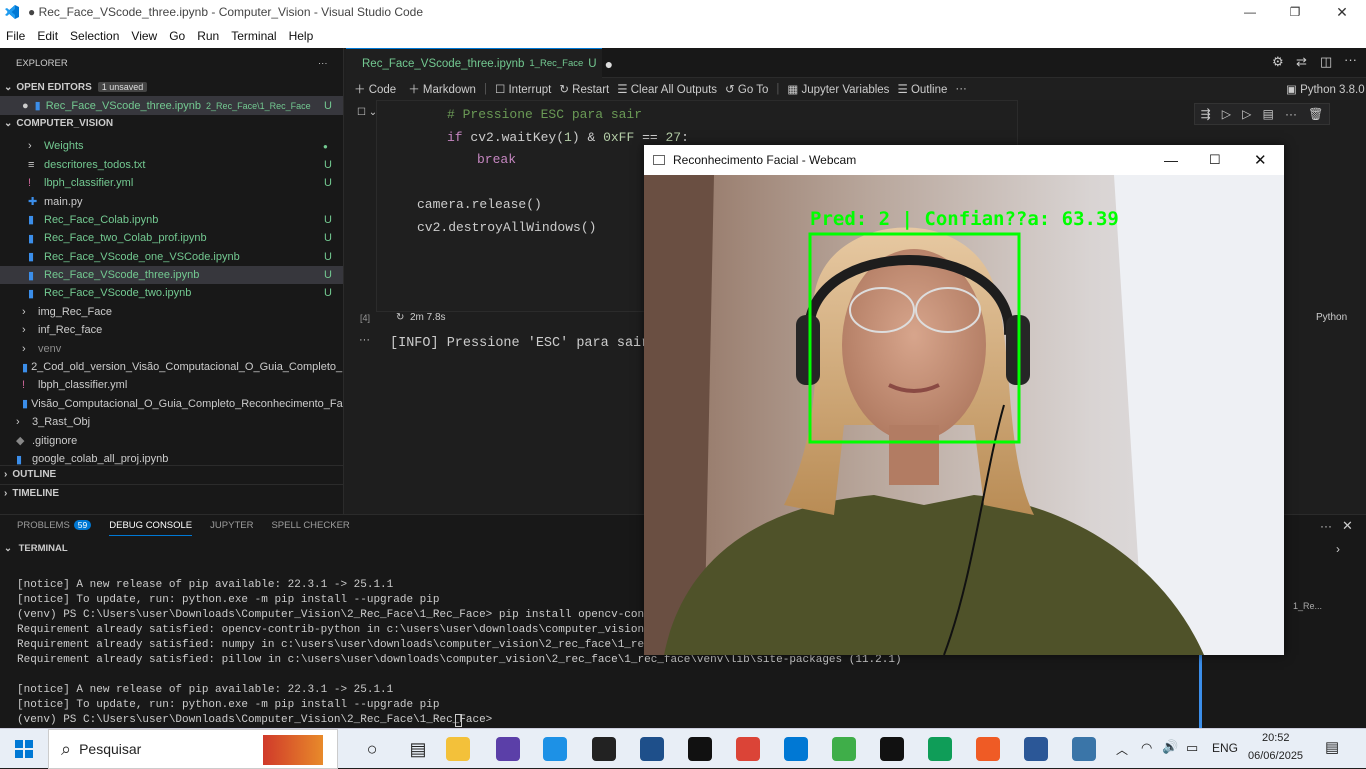 The image size is (1366, 769). I want to click on webcam-close-button: ✕, so click(1260, 160).